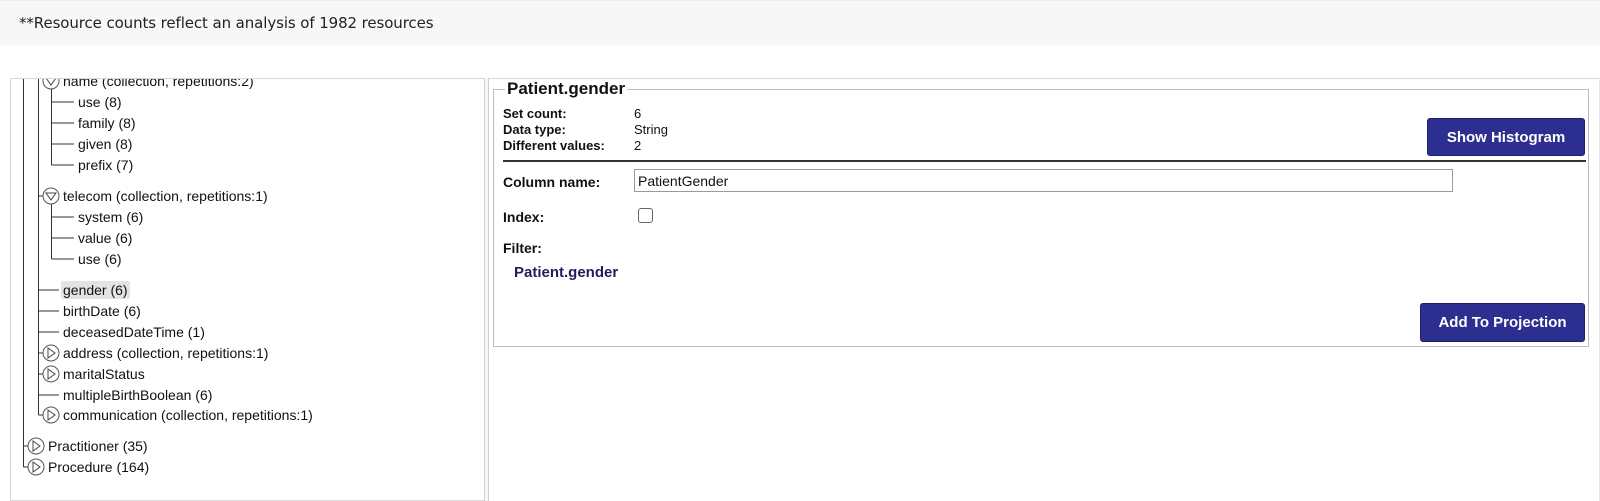 The height and width of the screenshot is (501, 1600). What do you see at coordinates (95, 290) in the screenshot?
I see `tree-node-gender-selected: gender (6)` at bounding box center [95, 290].